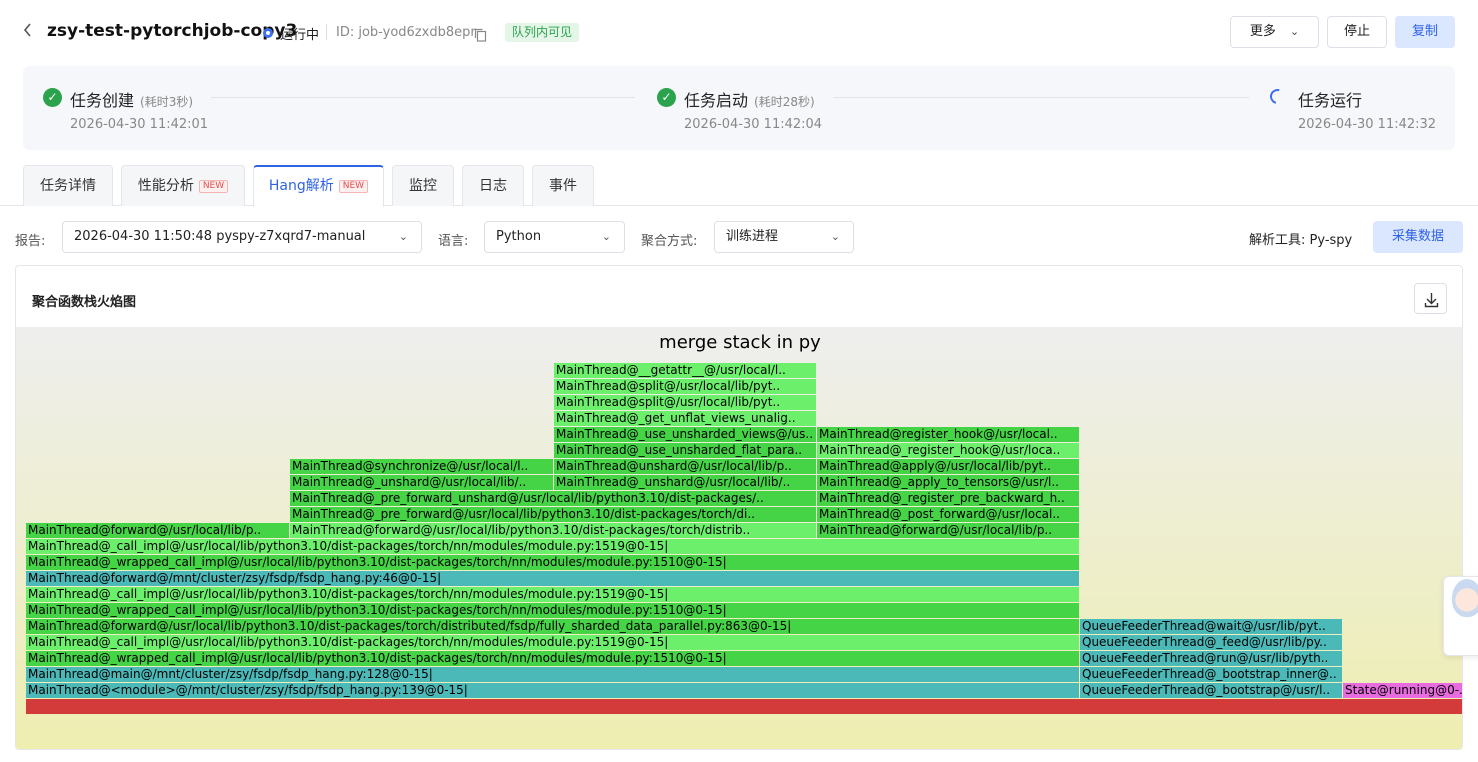 The width and height of the screenshot is (1478, 762). What do you see at coordinates (554, 237) in the screenshot?
I see `language-select: Python ⌄` at bounding box center [554, 237].